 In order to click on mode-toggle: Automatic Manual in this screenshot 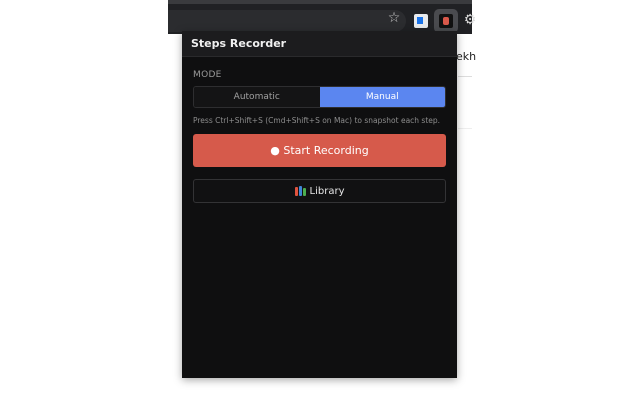, I will do `click(319, 97)`.